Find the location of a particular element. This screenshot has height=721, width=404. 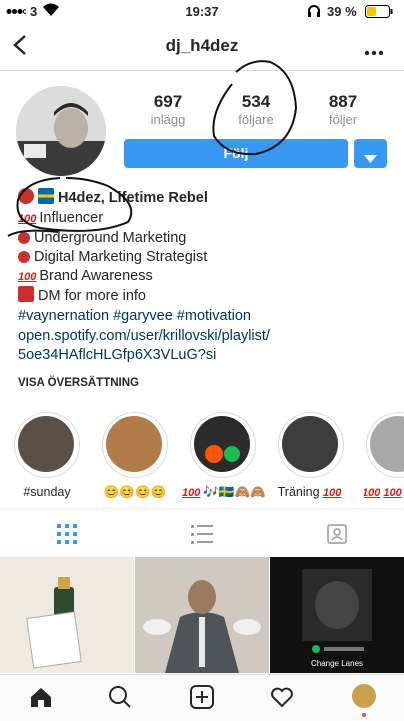

list-view-icon is located at coordinates (202, 536).